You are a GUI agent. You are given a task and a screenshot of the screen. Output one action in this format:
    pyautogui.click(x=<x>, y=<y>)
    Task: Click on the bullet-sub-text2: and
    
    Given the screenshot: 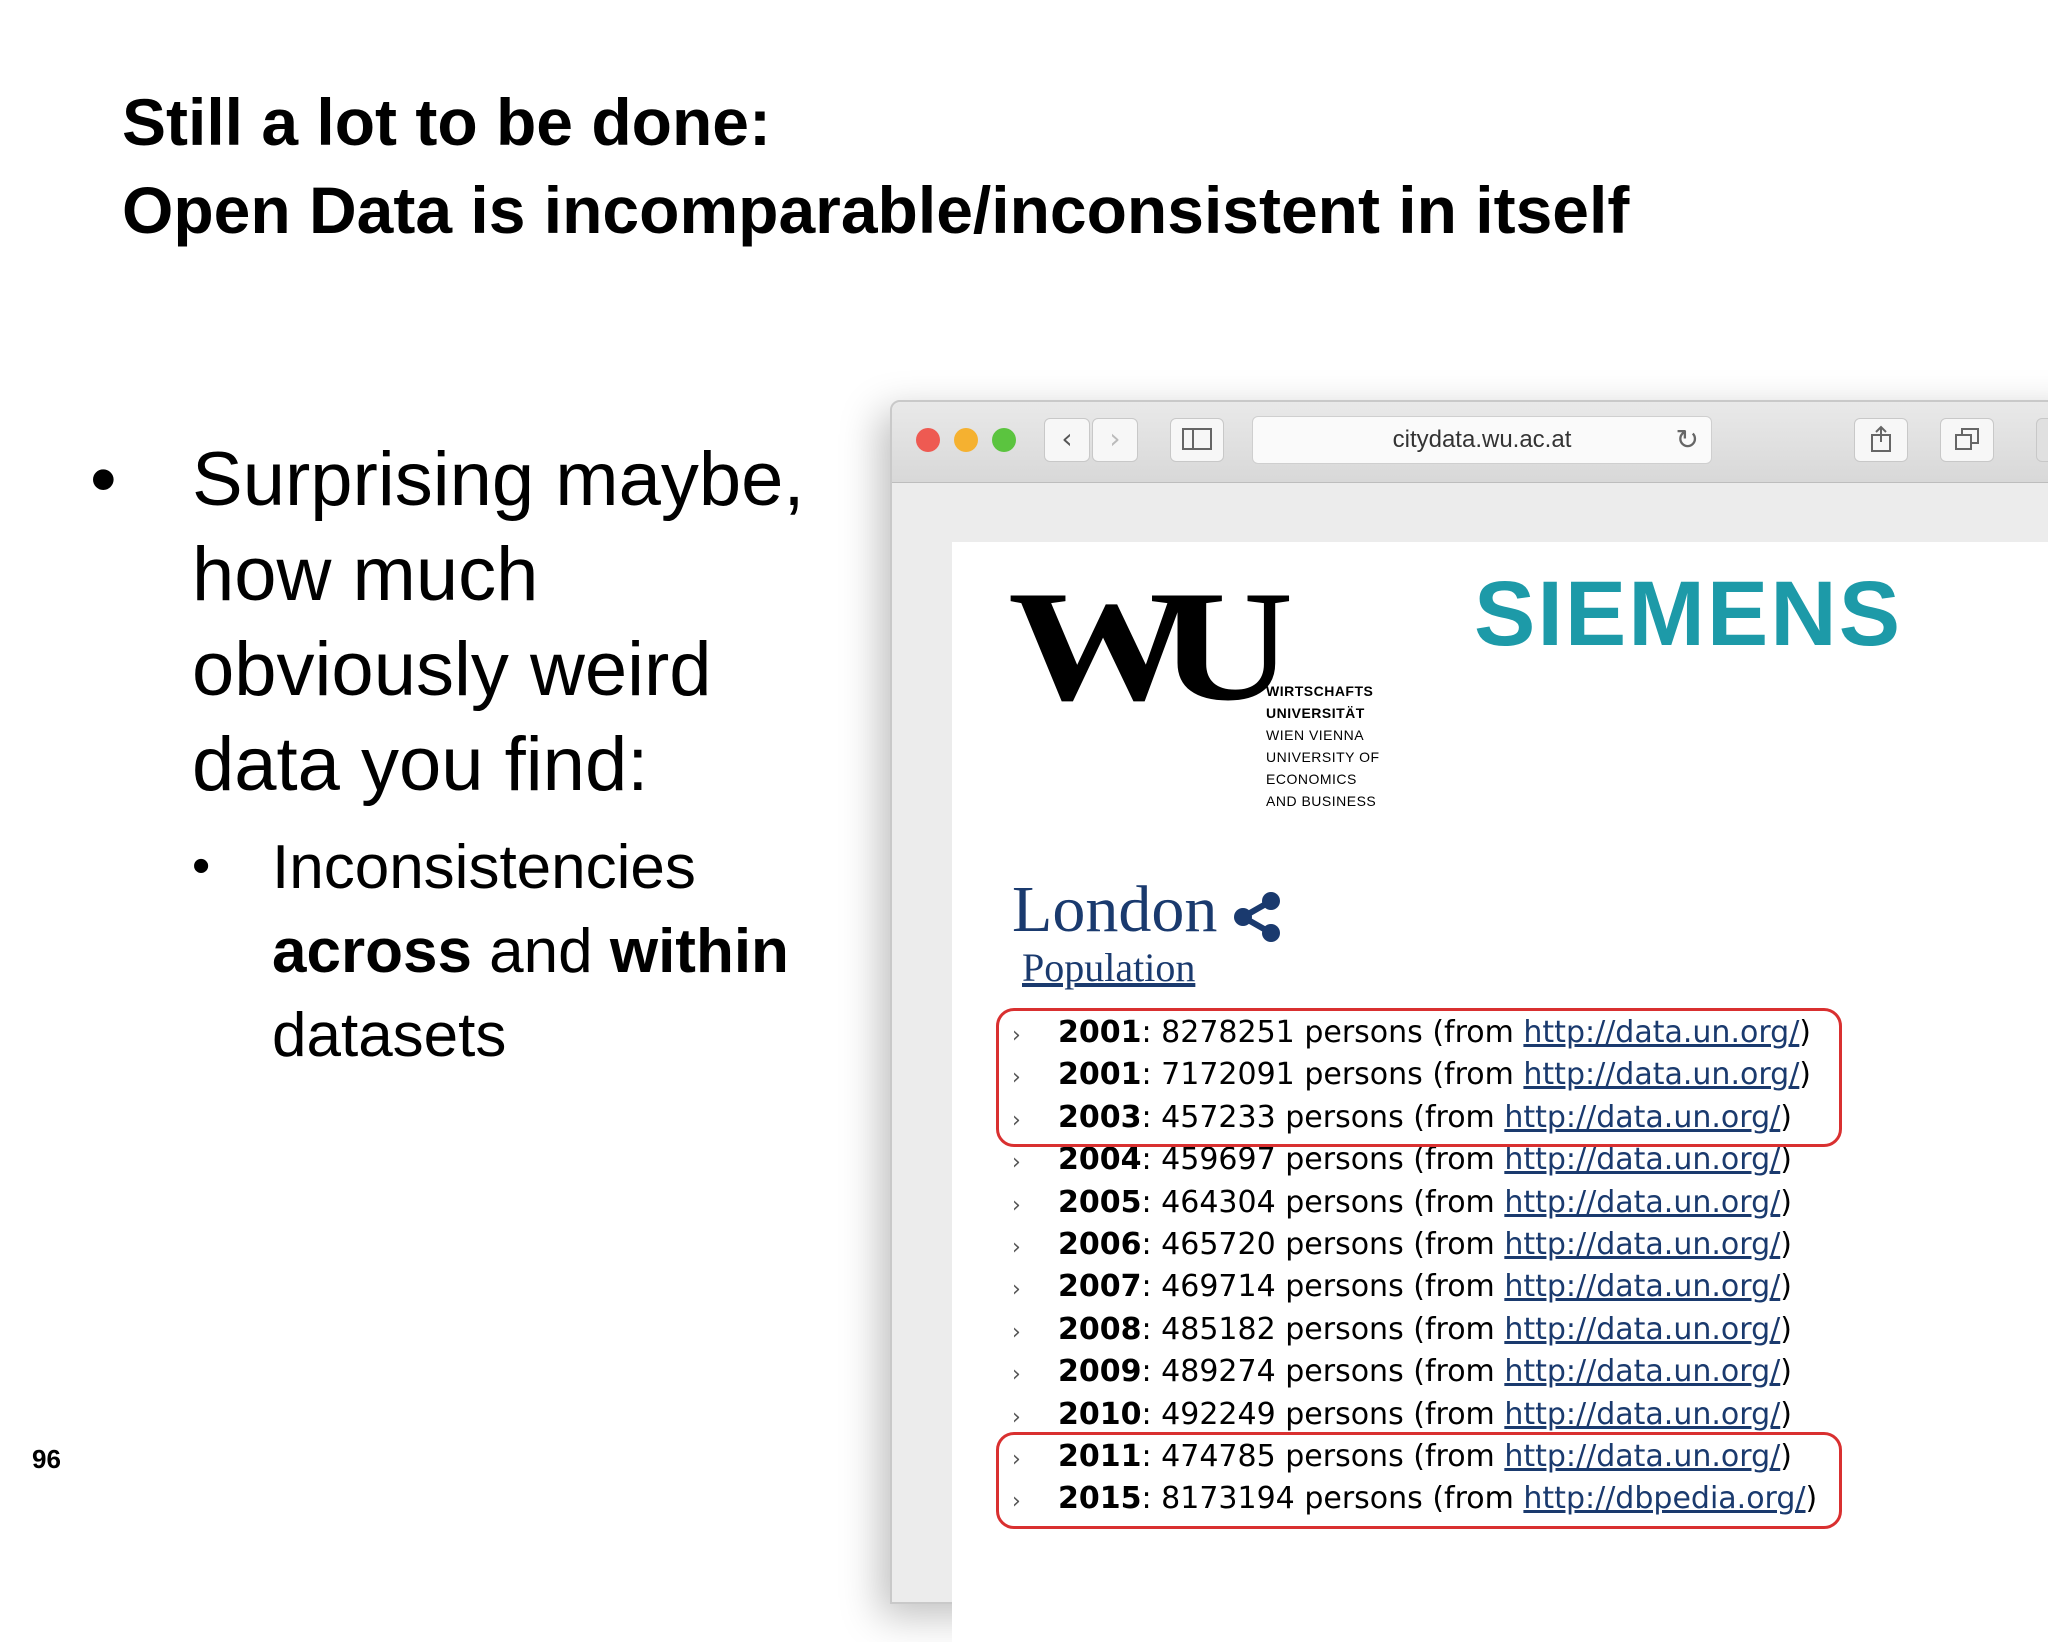 What is the action you would take?
    pyautogui.click(x=541, y=951)
    